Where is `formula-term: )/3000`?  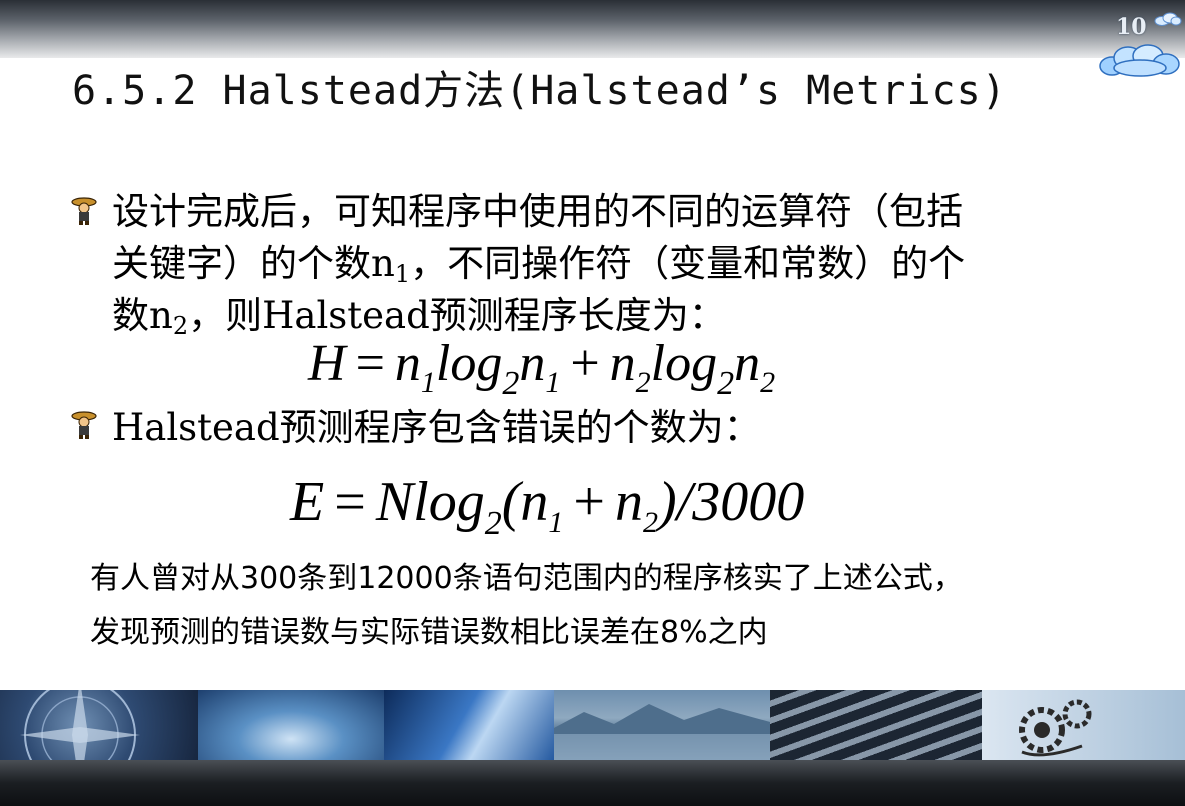 formula-term: )/3000 is located at coordinates (731, 502).